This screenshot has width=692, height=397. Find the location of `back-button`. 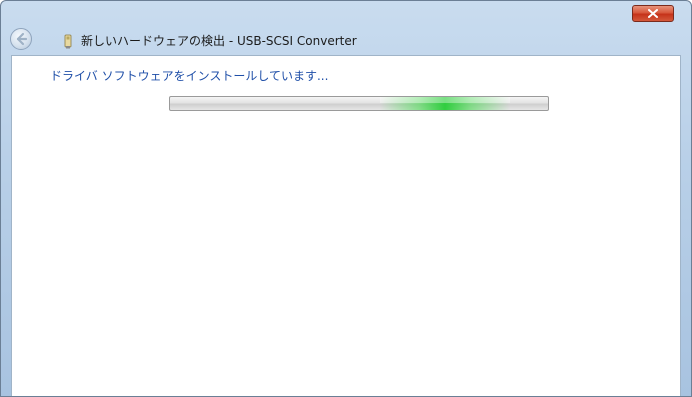

back-button is located at coordinates (21, 39).